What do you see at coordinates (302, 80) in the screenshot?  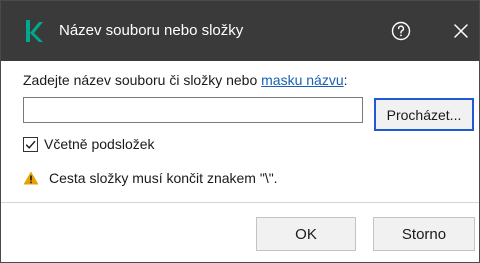 I see `name-mask-link: masku názvu` at bounding box center [302, 80].